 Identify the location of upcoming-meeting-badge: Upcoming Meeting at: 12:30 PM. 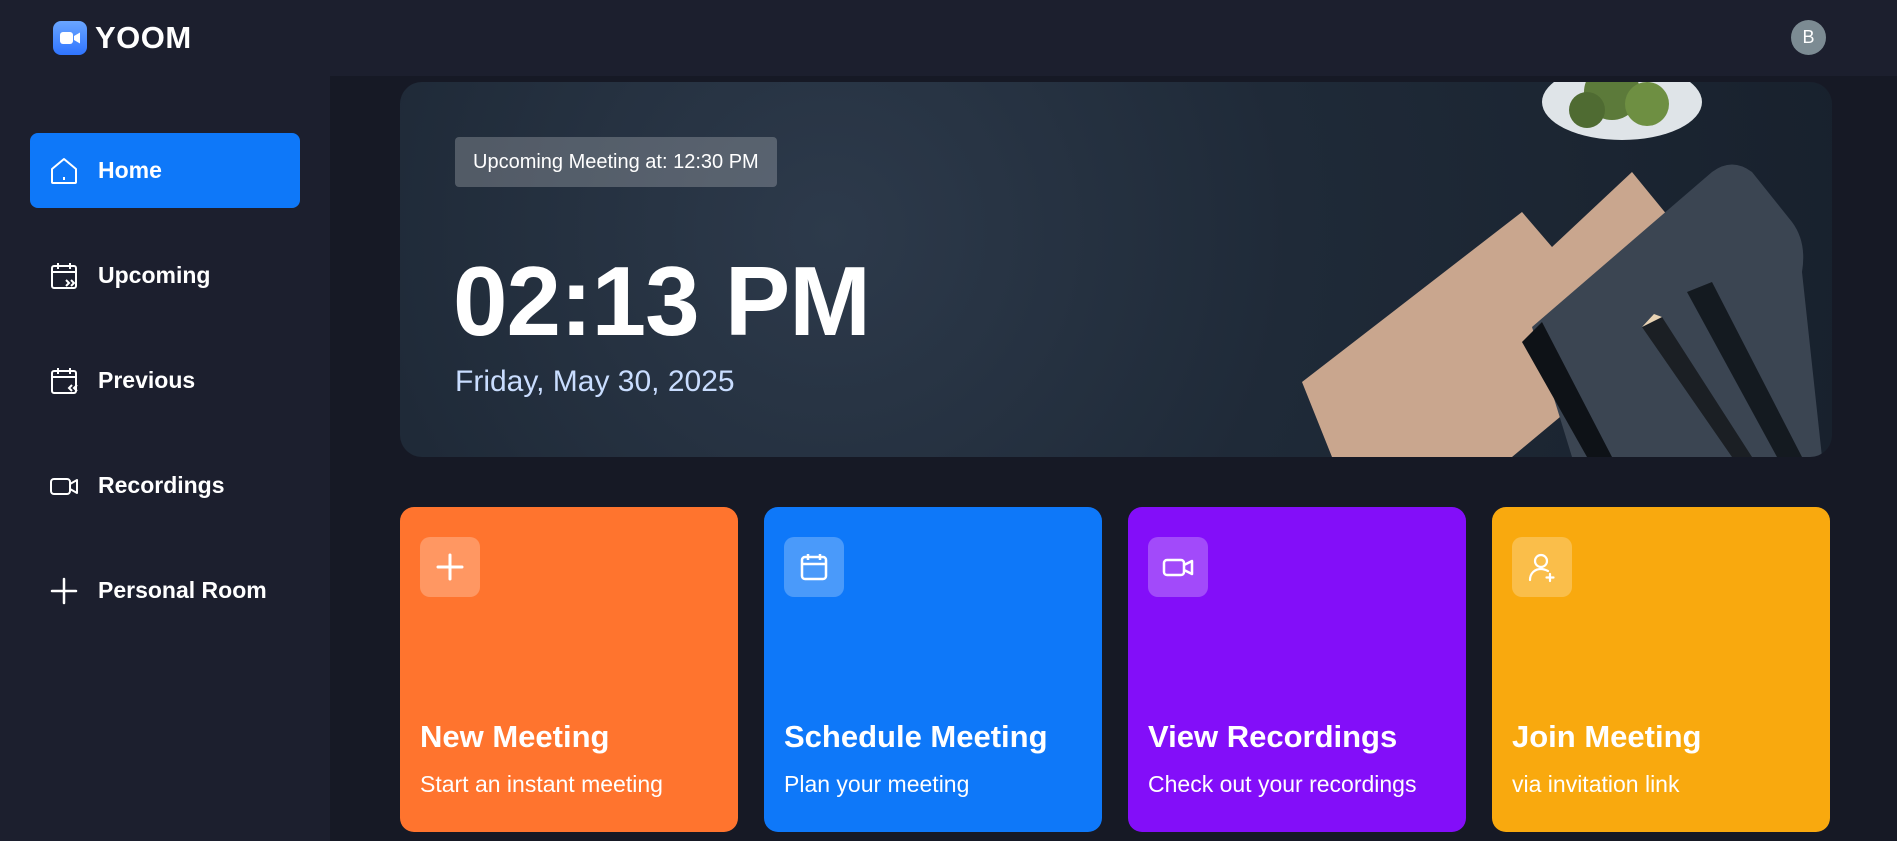
(616, 162).